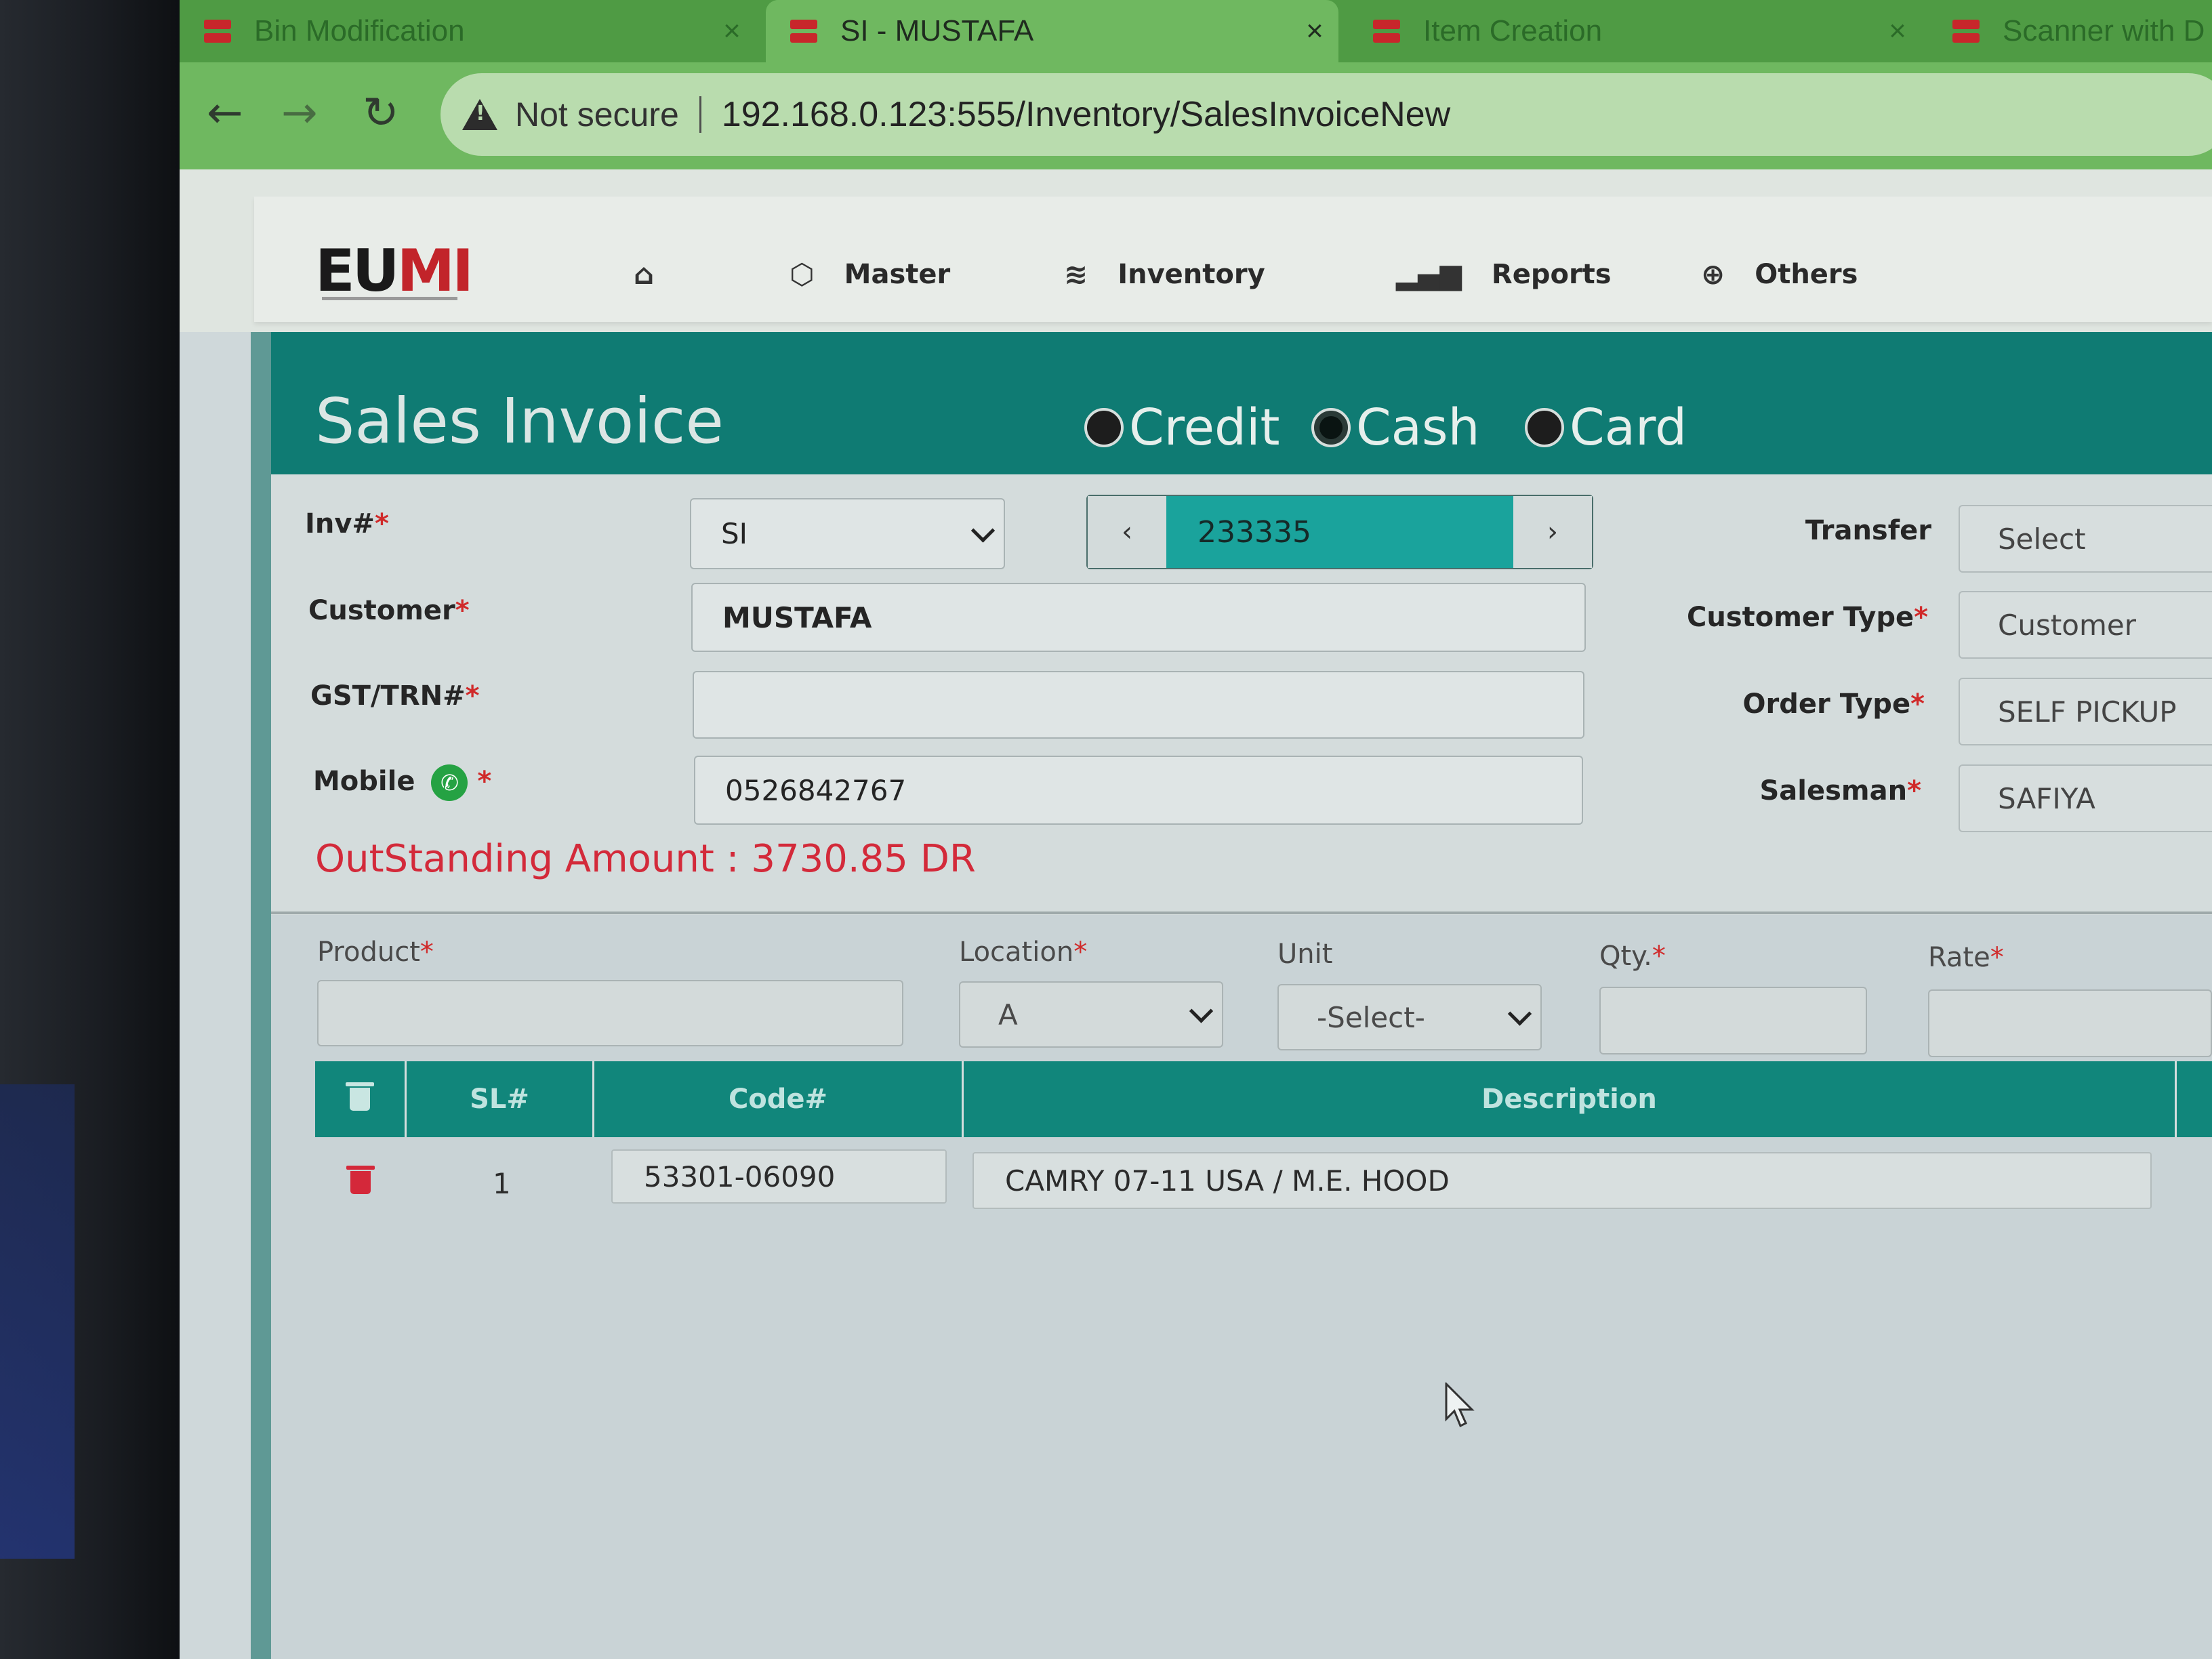  I want to click on tab-title: Item Creation, so click(1513, 30).